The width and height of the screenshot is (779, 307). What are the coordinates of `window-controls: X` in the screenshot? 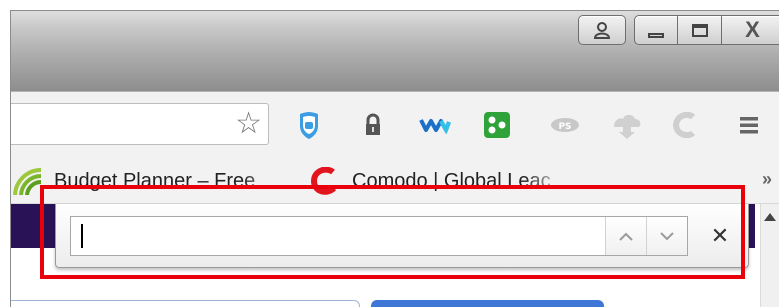 It's located at (678, 31).